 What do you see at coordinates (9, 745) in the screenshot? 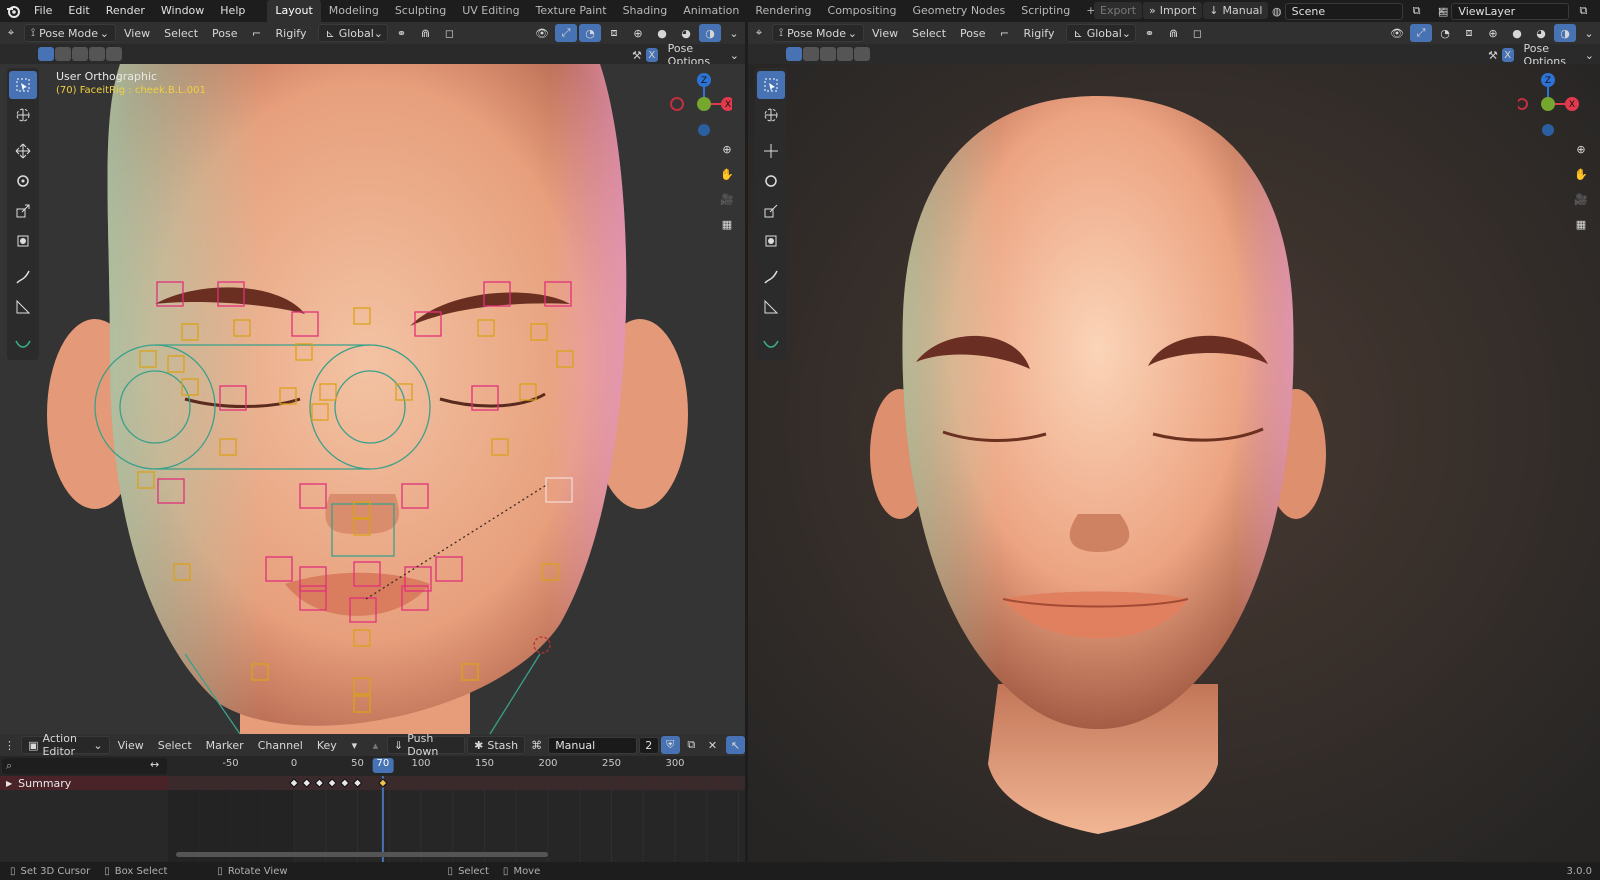
I see `dopesheet-editor-icon: ⋮` at bounding box center [9, 745].